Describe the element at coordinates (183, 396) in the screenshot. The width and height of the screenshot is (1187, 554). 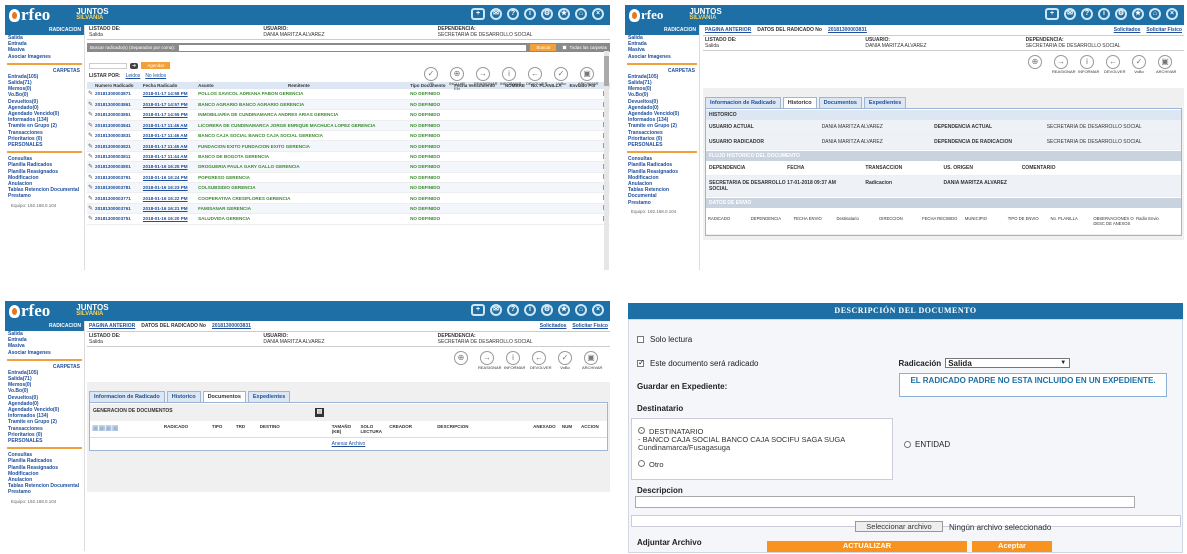
I see `tab-historico: Historico` at that location.